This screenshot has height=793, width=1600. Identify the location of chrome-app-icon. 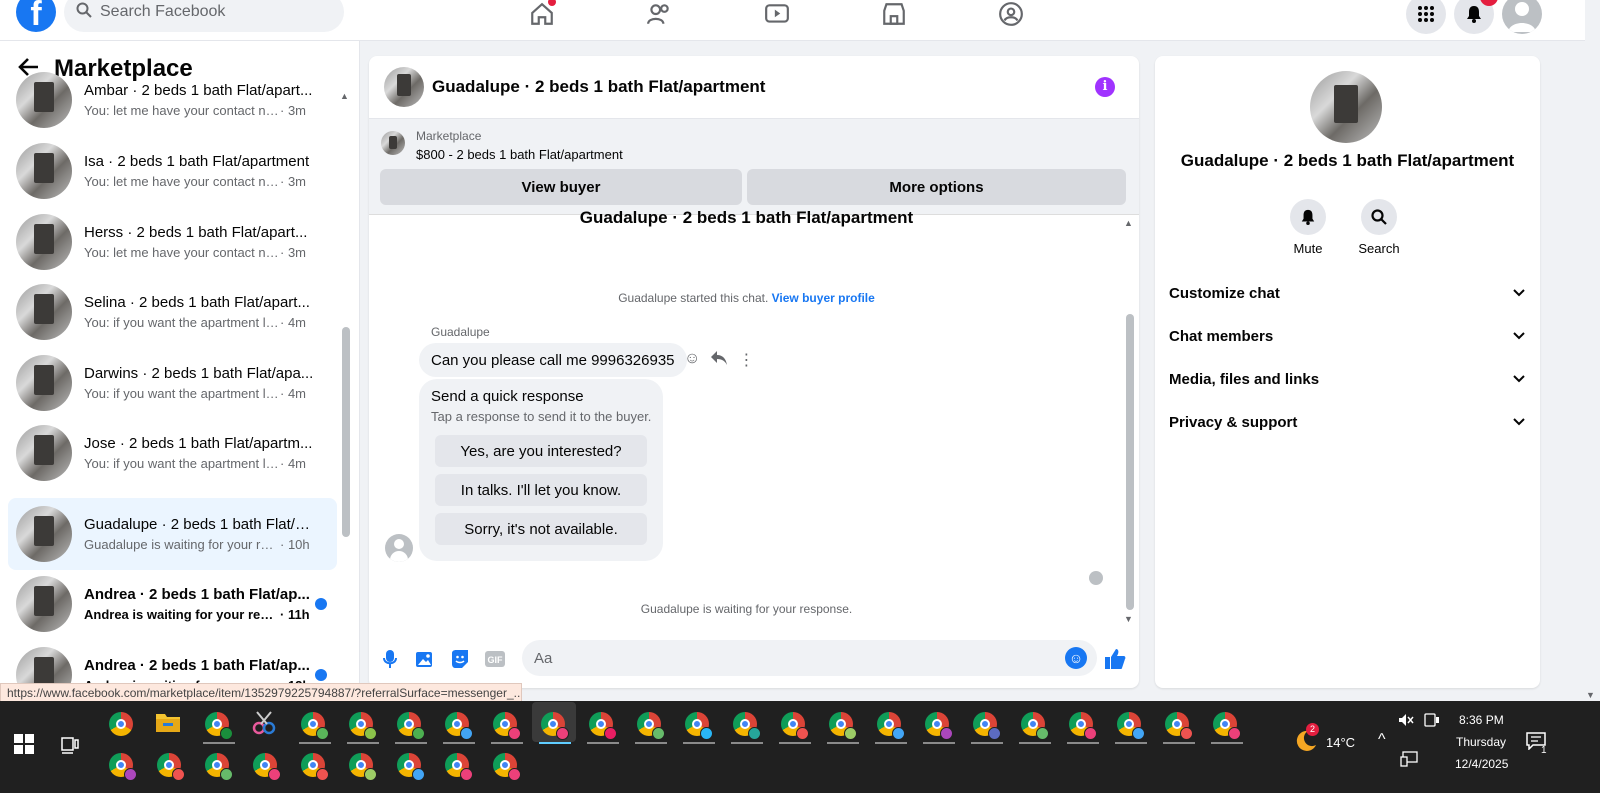
(121, 724).